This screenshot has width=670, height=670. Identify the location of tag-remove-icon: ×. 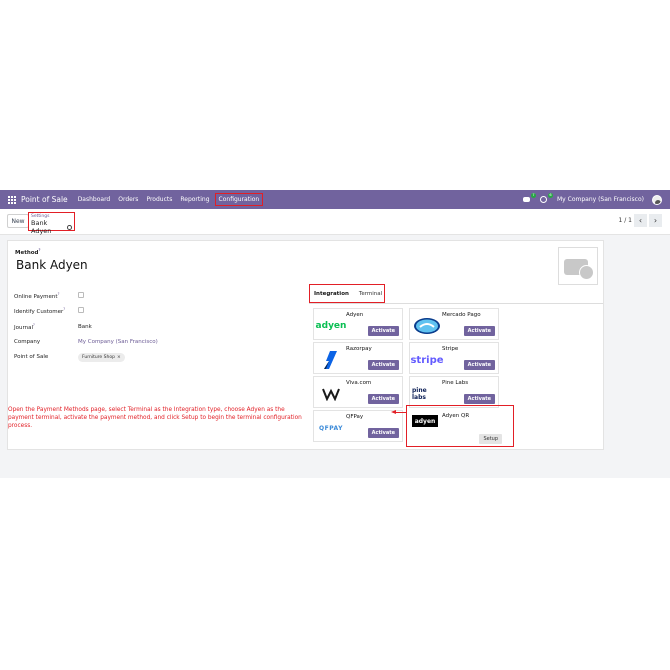
(119, 357).